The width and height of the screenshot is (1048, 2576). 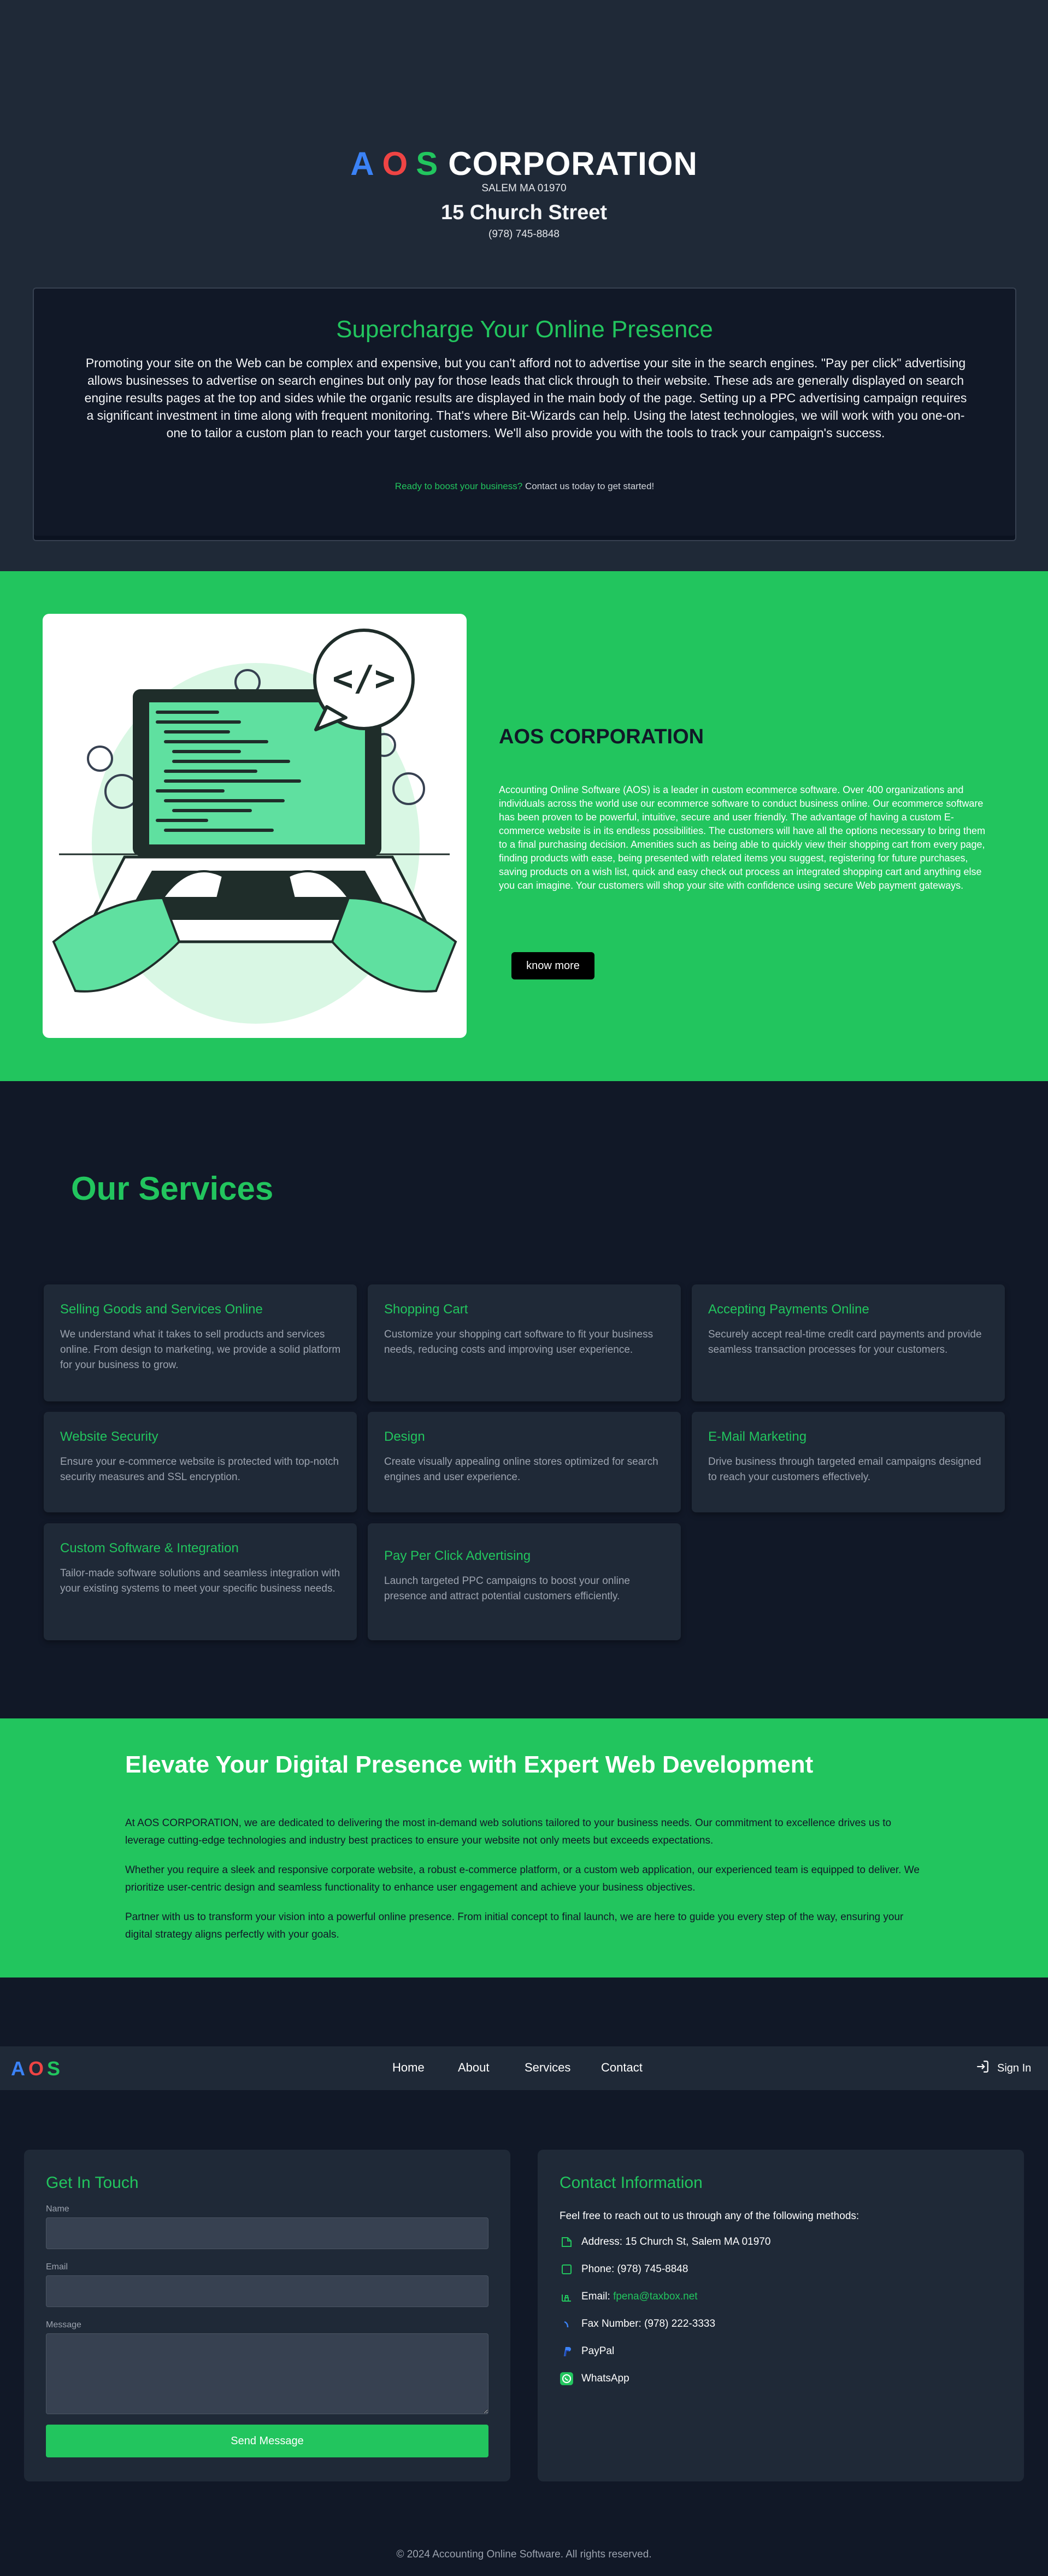 I want to click on contact-phone-row: Phone: (978) 745-8848, so click(x=624, y=2269).